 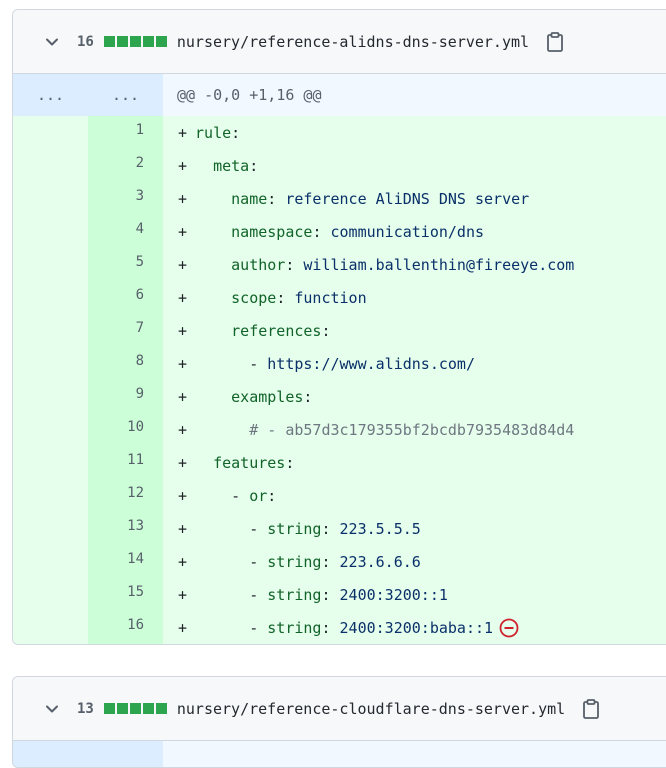 I want to click on new-line-number: 4, so click(x=125, y=231).